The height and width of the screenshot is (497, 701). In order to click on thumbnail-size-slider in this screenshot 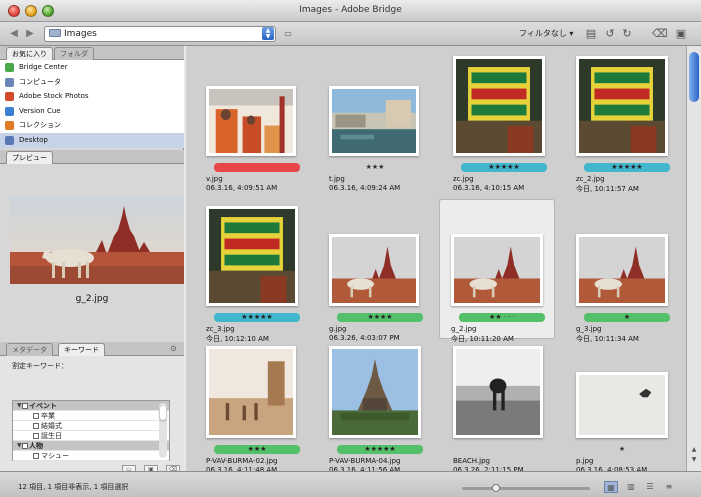, I will do `click(526, 488)`.